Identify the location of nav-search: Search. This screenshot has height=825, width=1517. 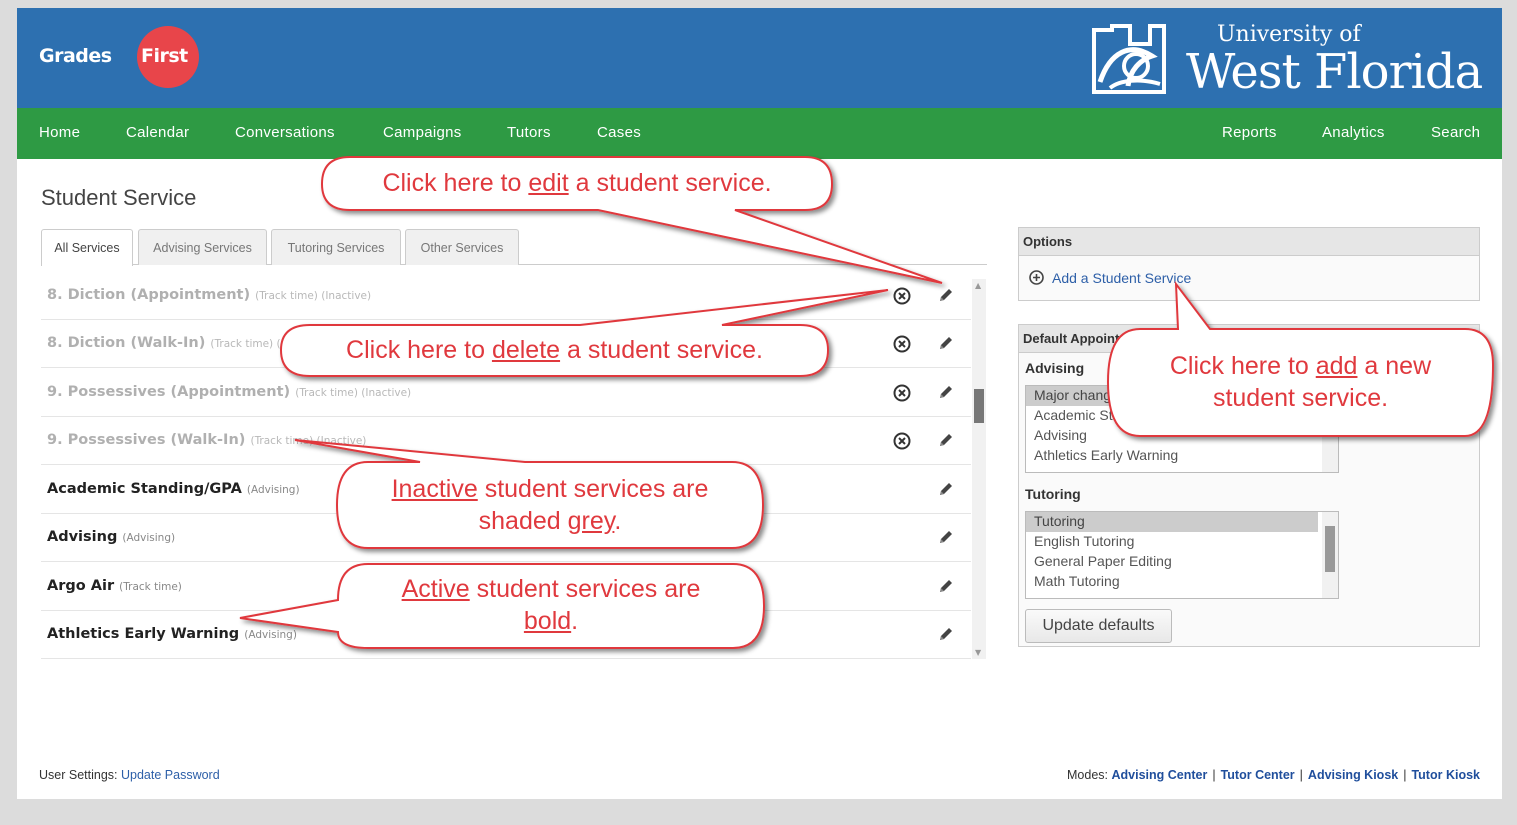
(1455, 132).